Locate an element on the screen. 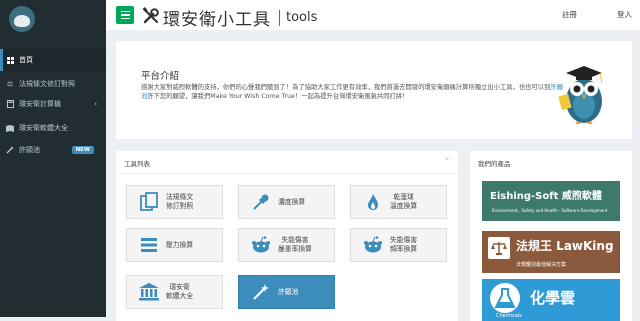  intro-title: 平台介紹 is located at coordinates (160, 76).